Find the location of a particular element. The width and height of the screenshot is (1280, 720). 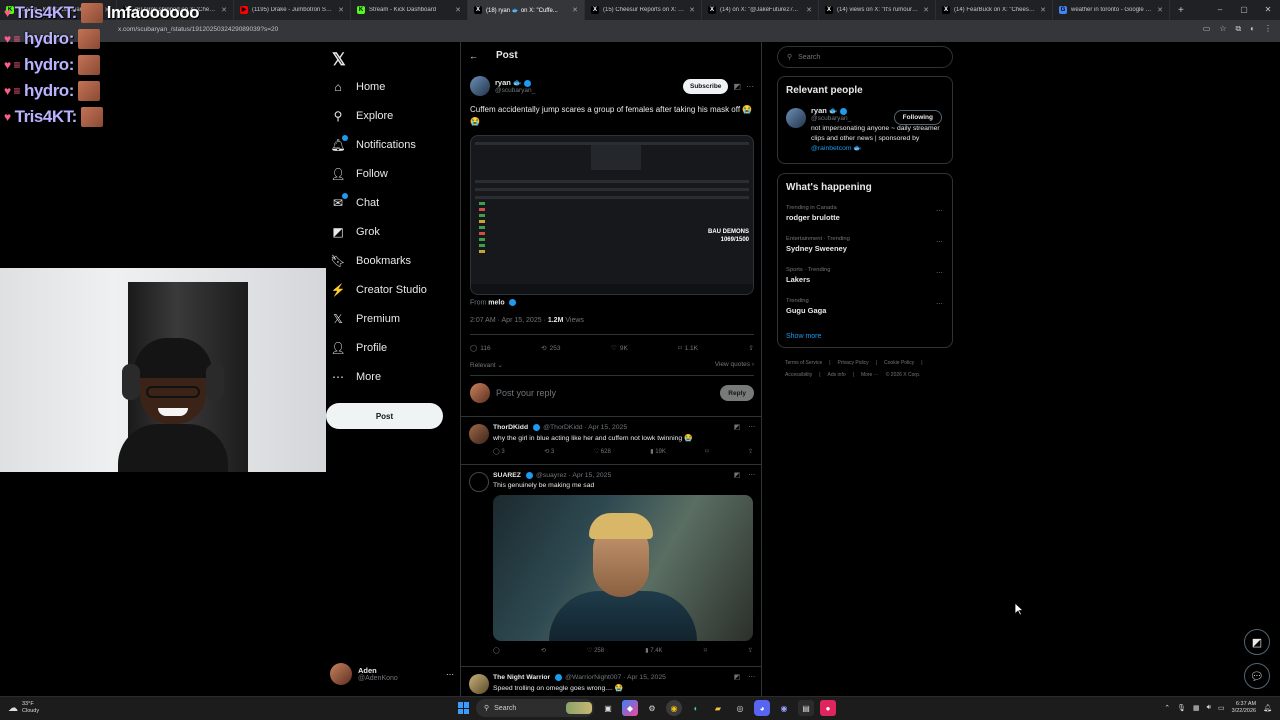

trend-item: Sports · Trending Lakers ⋯ is located at coordinates (865, 278).